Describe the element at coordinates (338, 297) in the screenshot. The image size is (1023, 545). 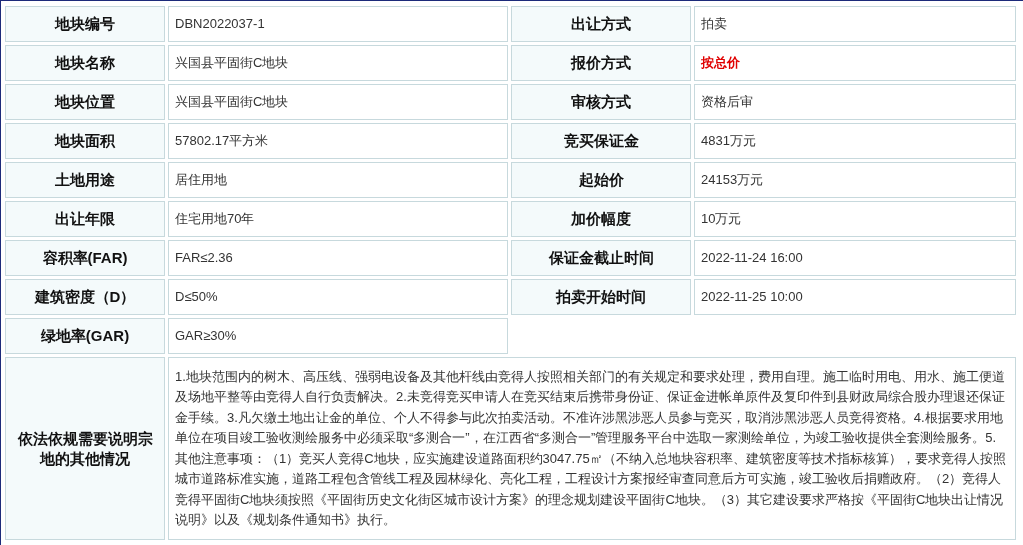
I see `field-value: D≤50%` at that location.